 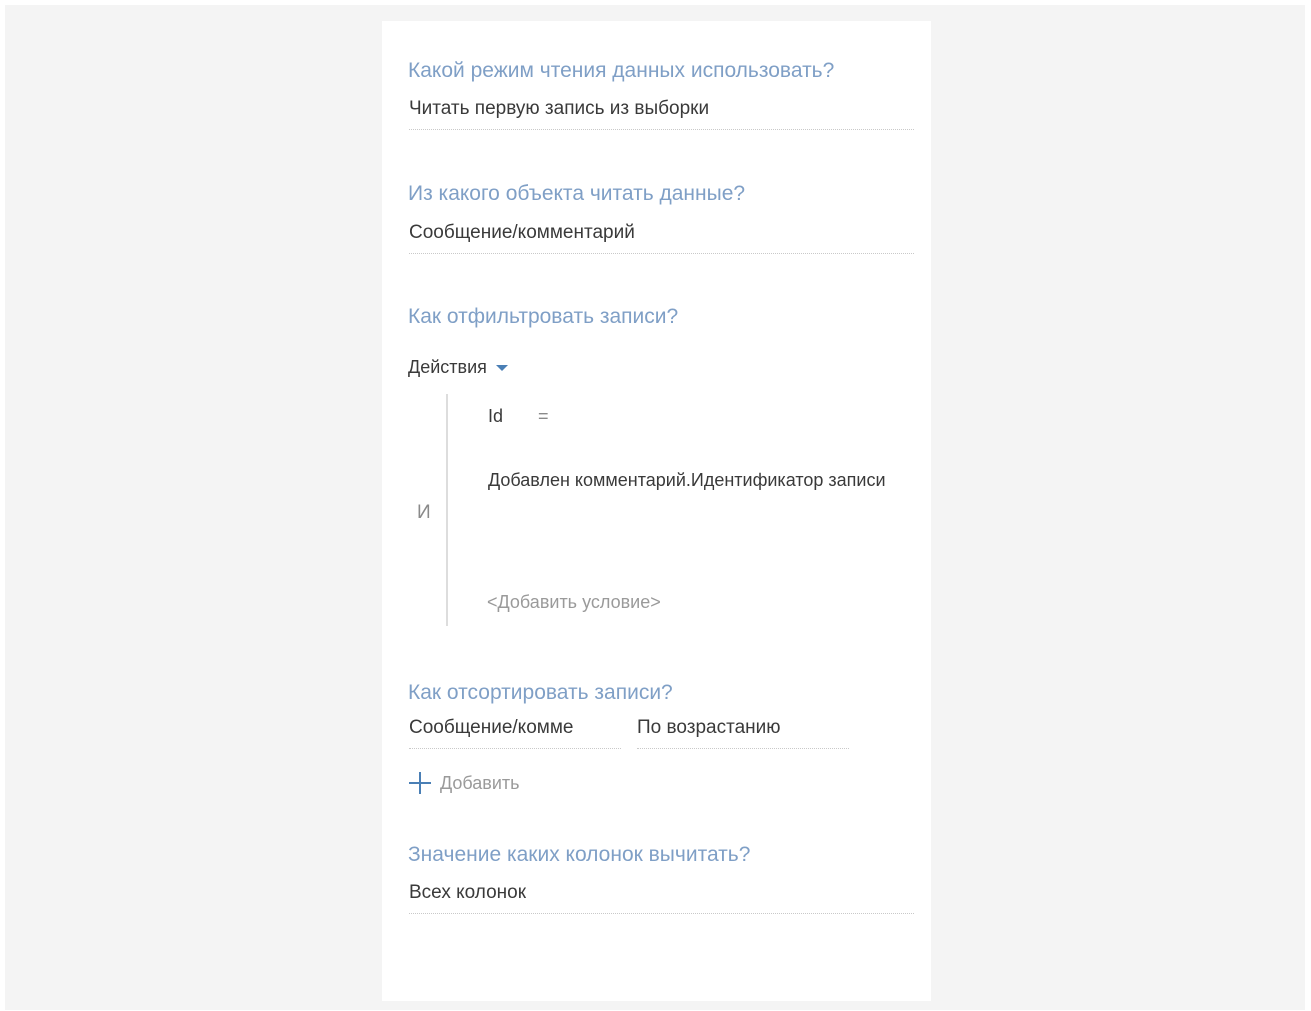 What do you see at coordinates (501, 367) in the screenshot?
I see `caret-down-icon` at bounding box center [501, 367].